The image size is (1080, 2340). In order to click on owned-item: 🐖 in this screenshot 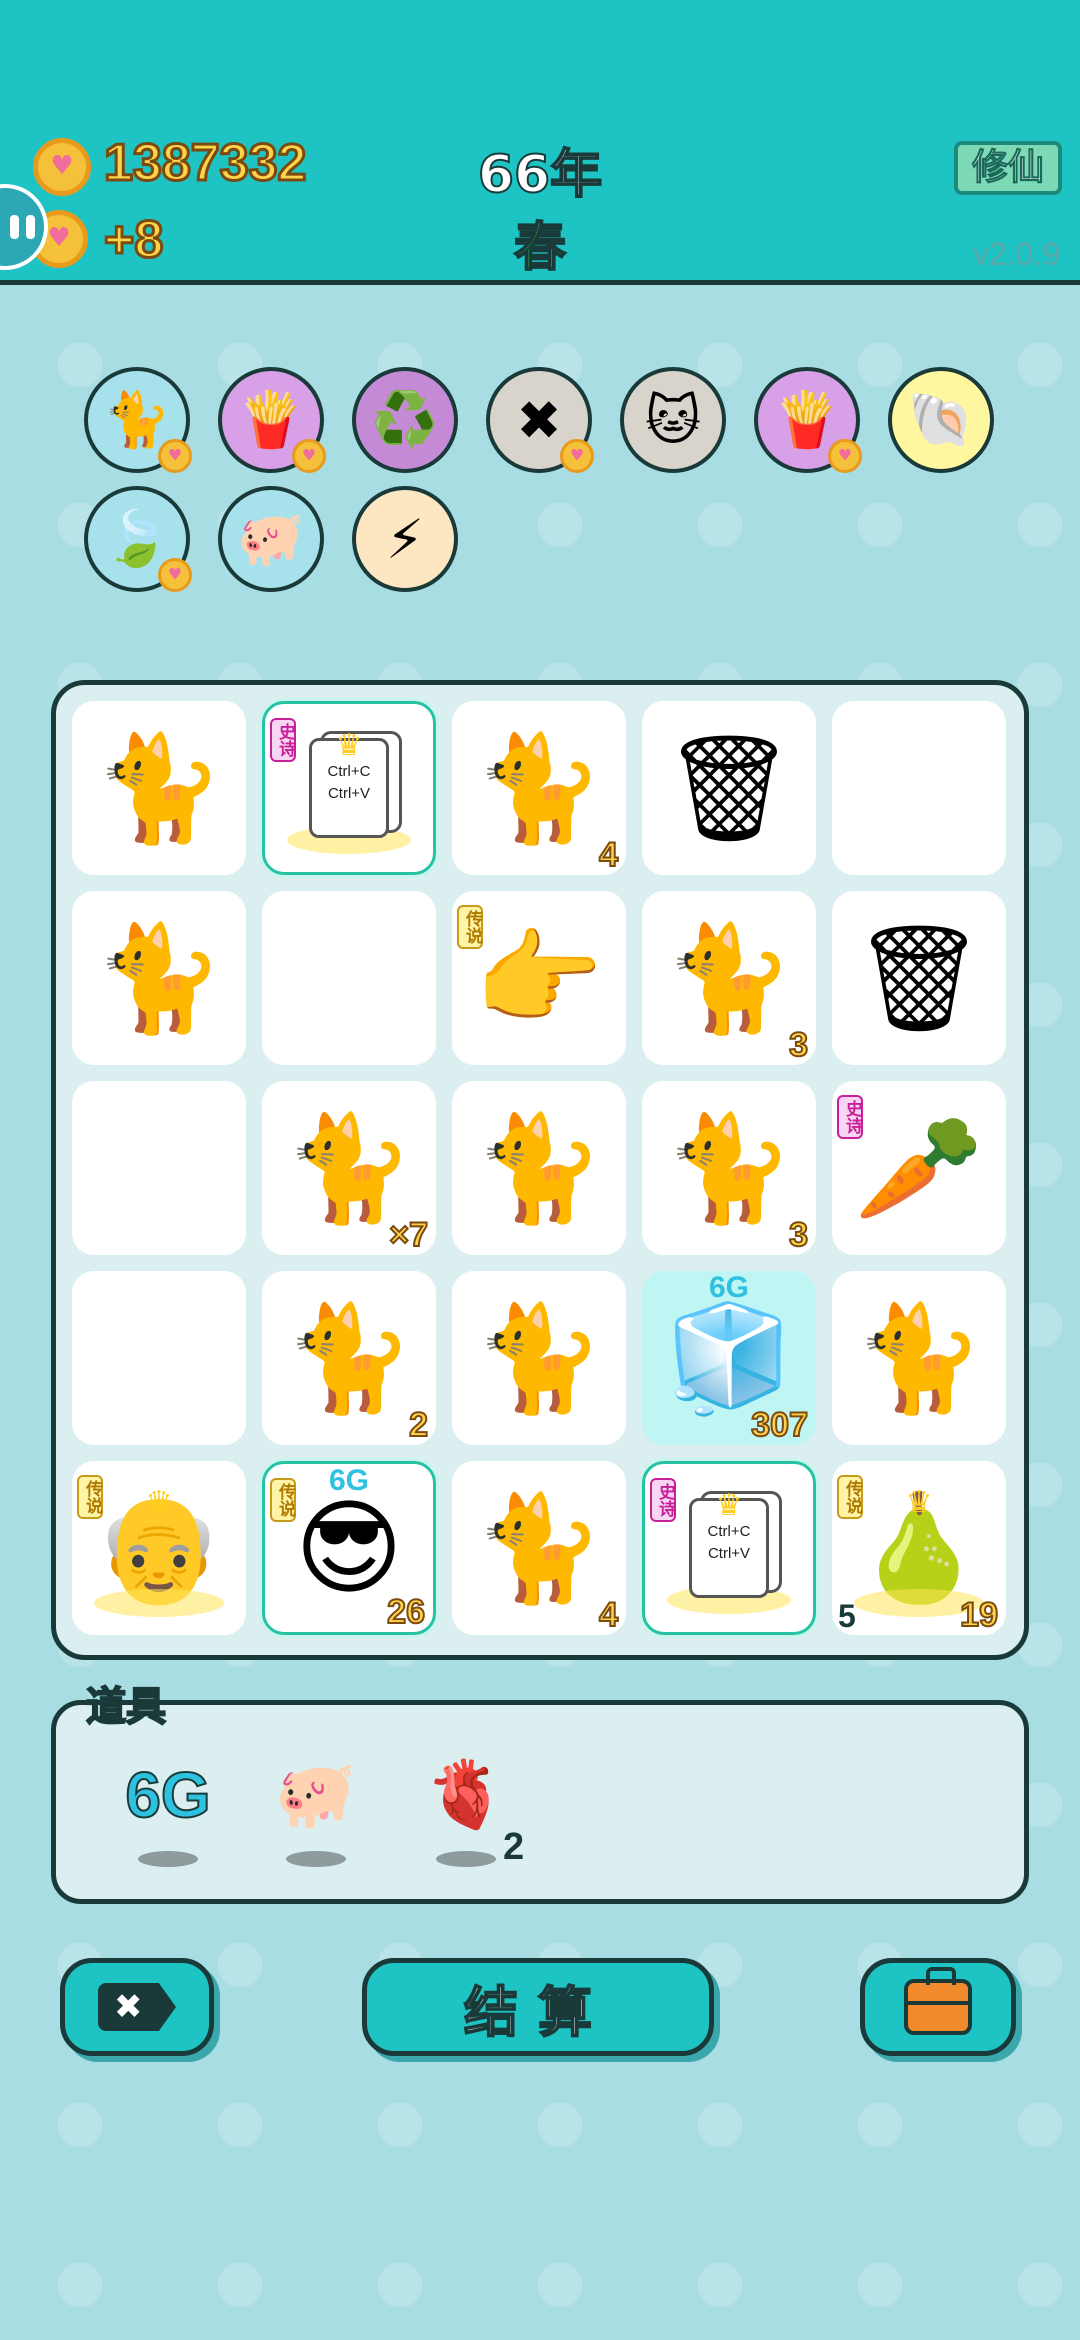, I will do `click(271, 539)`.